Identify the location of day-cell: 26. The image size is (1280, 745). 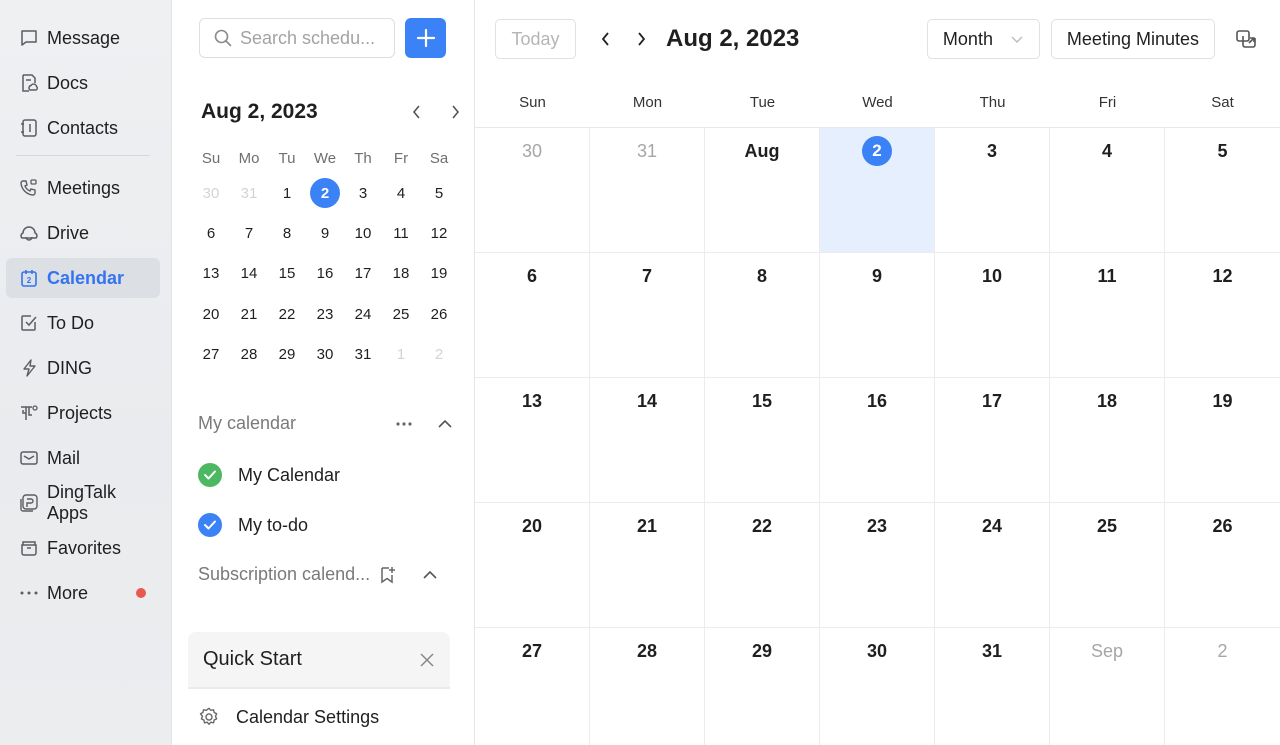
(1222, 565).